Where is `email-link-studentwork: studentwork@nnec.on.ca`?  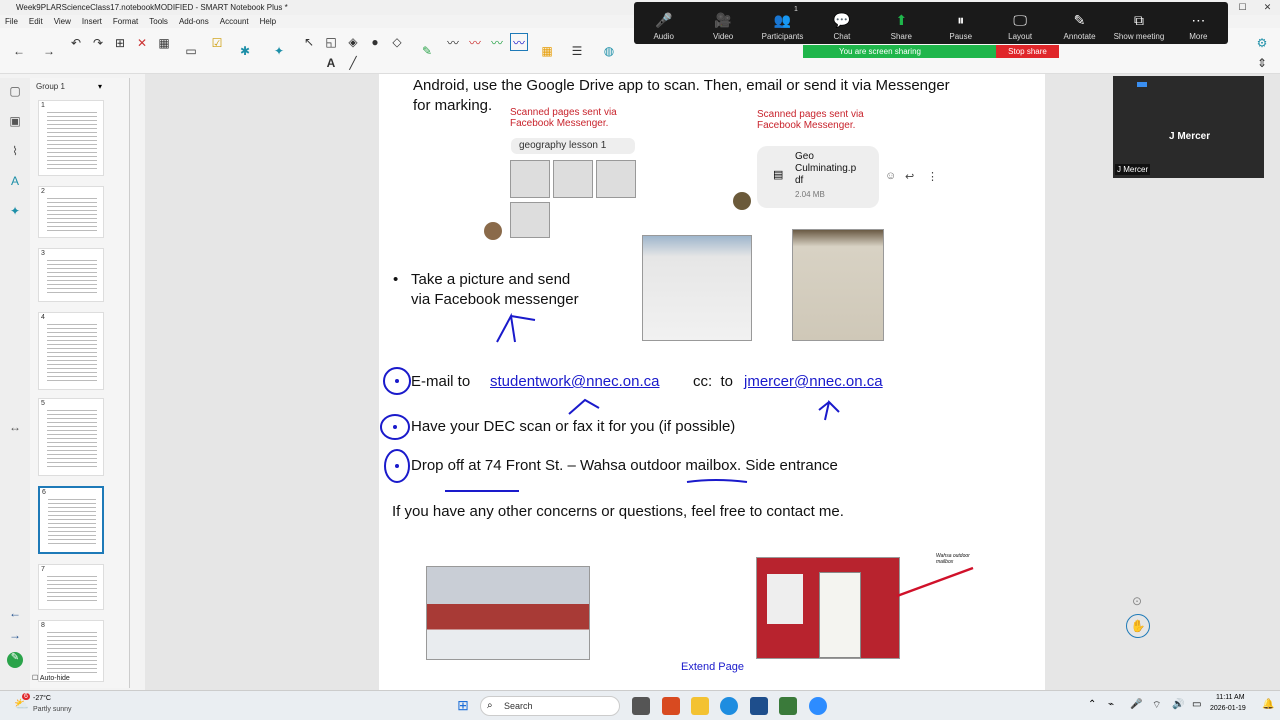 email-link-studentwork: studentwork@nnec.on.ca is located at coordinates (575, 381).